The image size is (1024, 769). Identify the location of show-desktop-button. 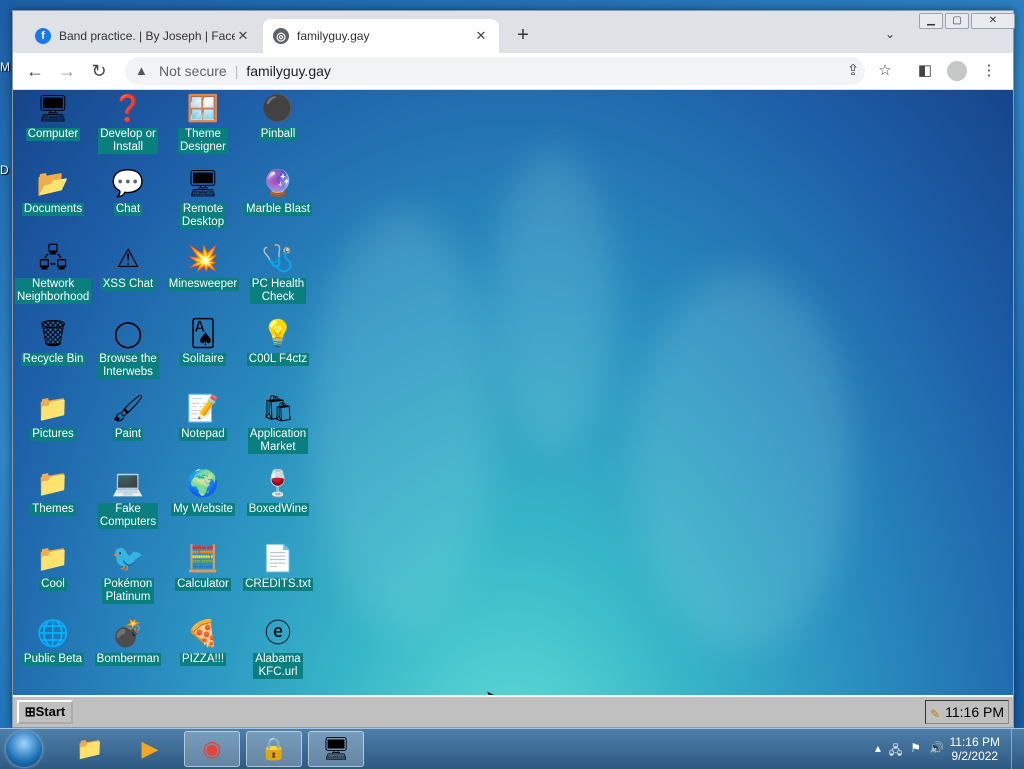
(1017, 749).